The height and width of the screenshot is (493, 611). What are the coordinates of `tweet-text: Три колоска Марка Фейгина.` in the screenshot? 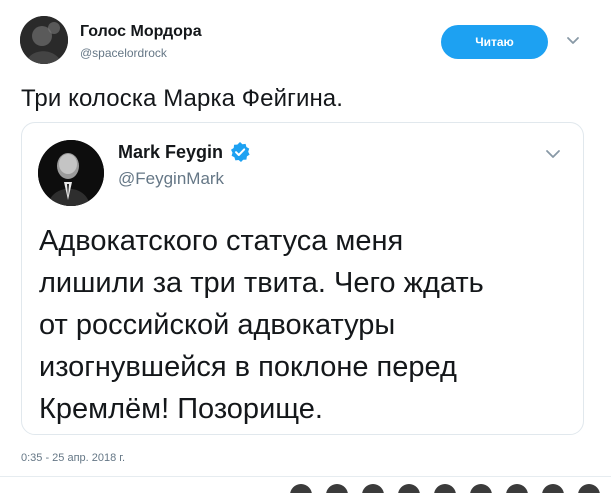 It's located at (182, 98).